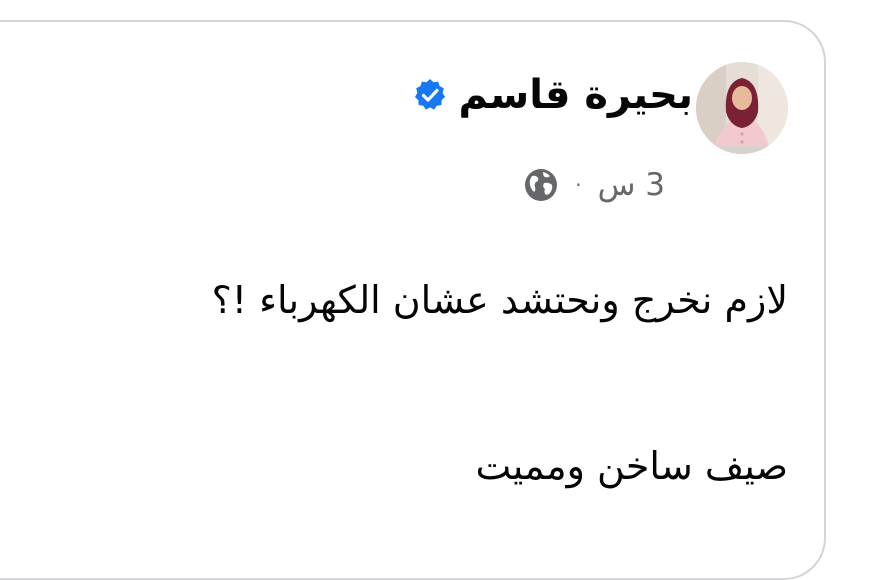 The height and width of the screenshot is (580, 870). Describe the element at coordinates (631, 466) in the screenshot. I see `post-text-line: صيف ساخن ومميت` at that location.